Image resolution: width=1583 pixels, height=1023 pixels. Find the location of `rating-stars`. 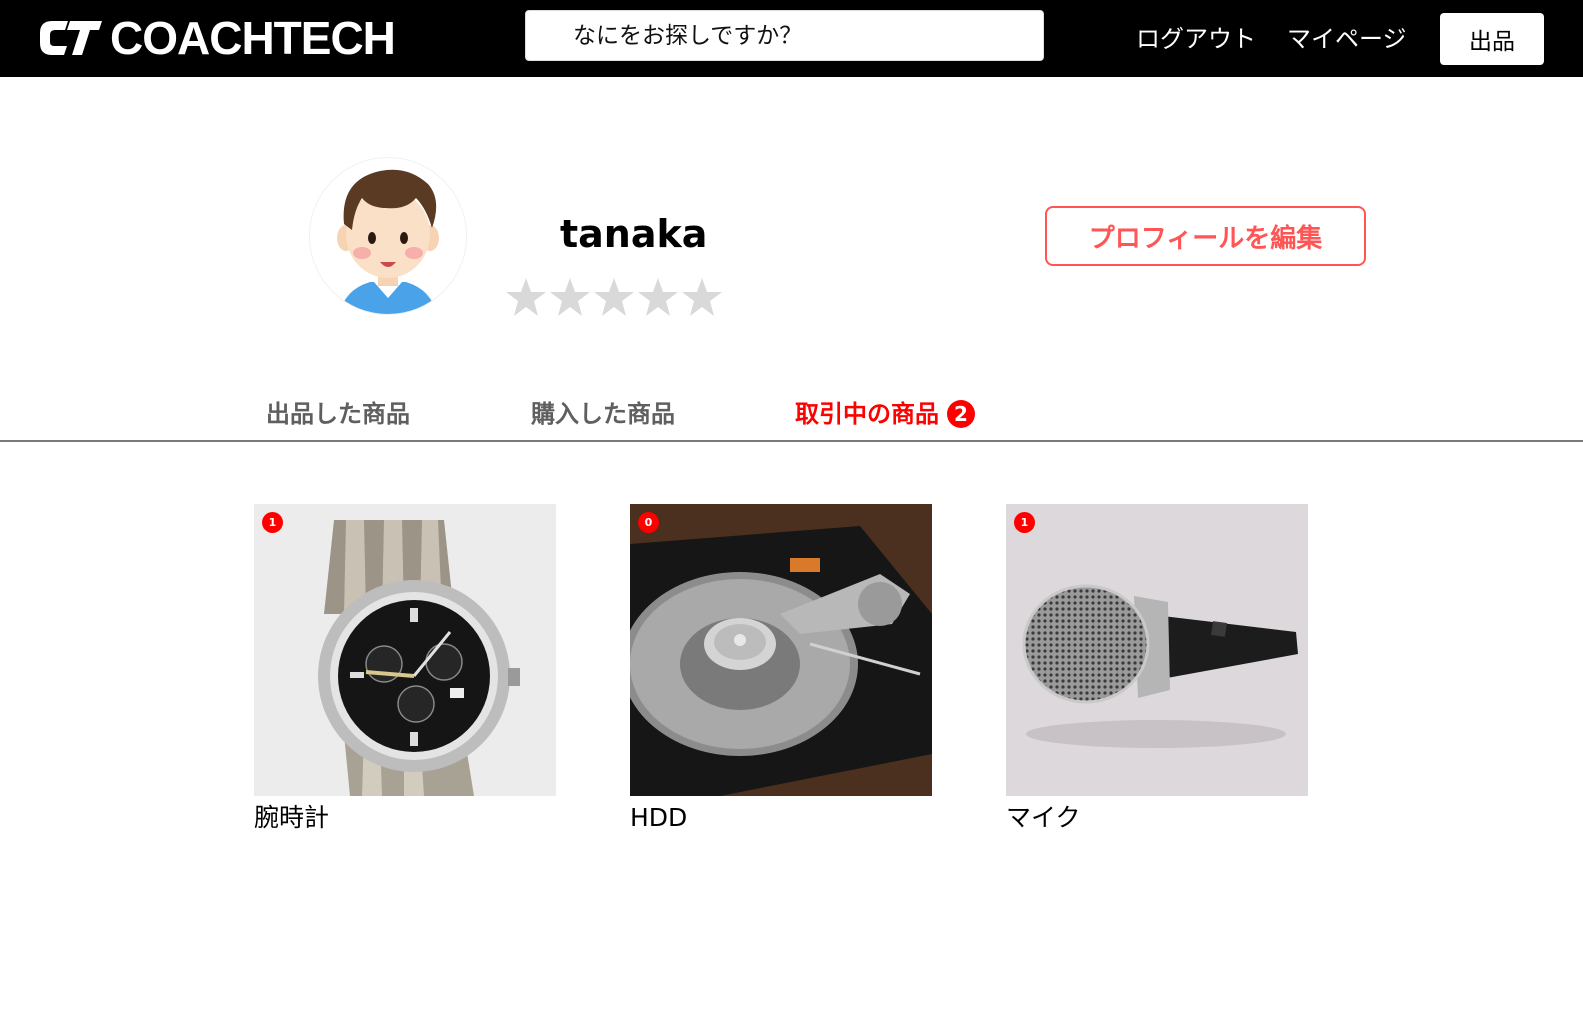

rating-stars is located at coordinates (614, 297).